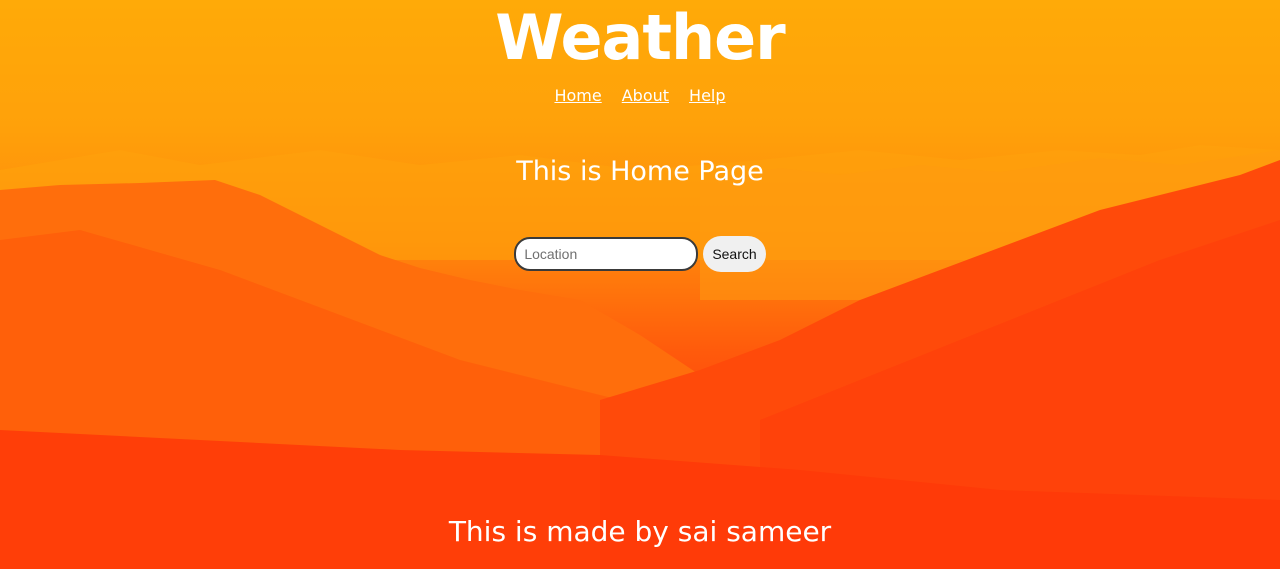  What do you see at coordinates (707, 96) in the screenshot?
I see `nav-link-help: Help` at bounding box center [707, 96].